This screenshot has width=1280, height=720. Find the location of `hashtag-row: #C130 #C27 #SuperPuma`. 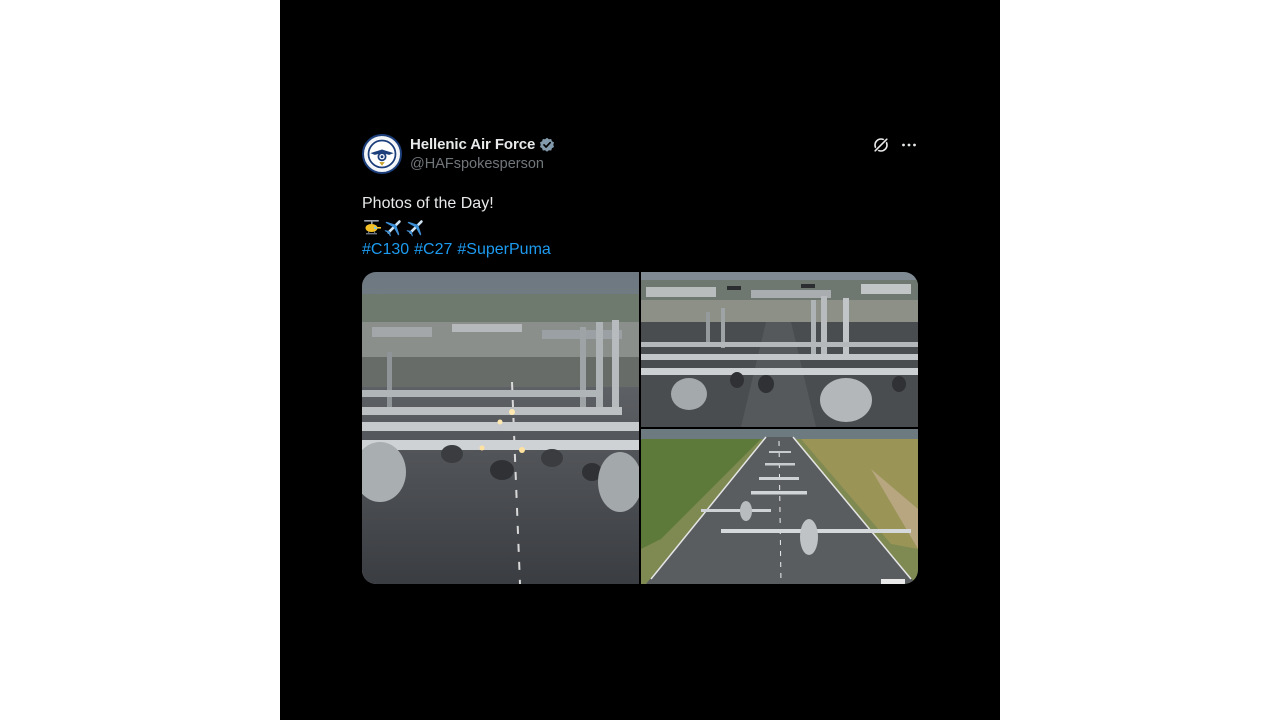

hashtag-row: #C130 #C27 #SuperPuma is located at coordinates (640, 249).